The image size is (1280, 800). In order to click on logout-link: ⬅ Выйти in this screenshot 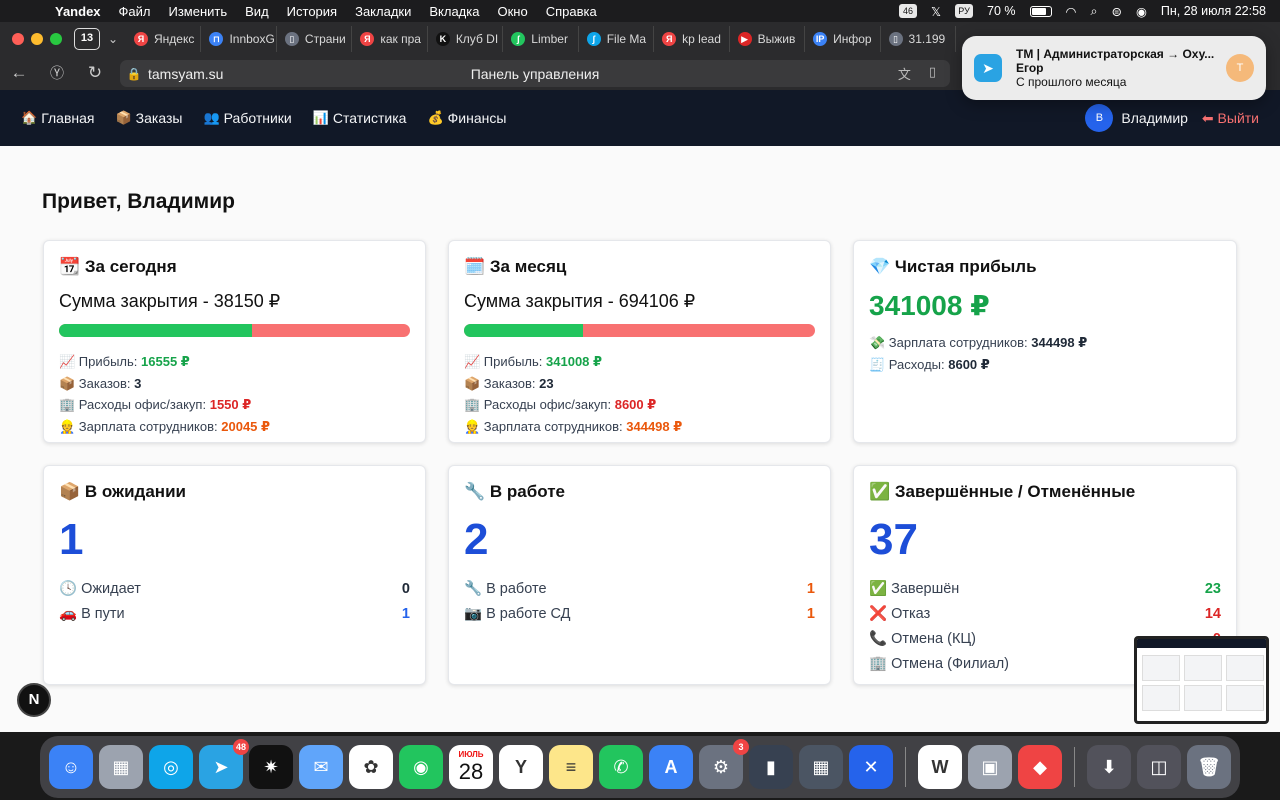, I will do `click(1230, 118)`.